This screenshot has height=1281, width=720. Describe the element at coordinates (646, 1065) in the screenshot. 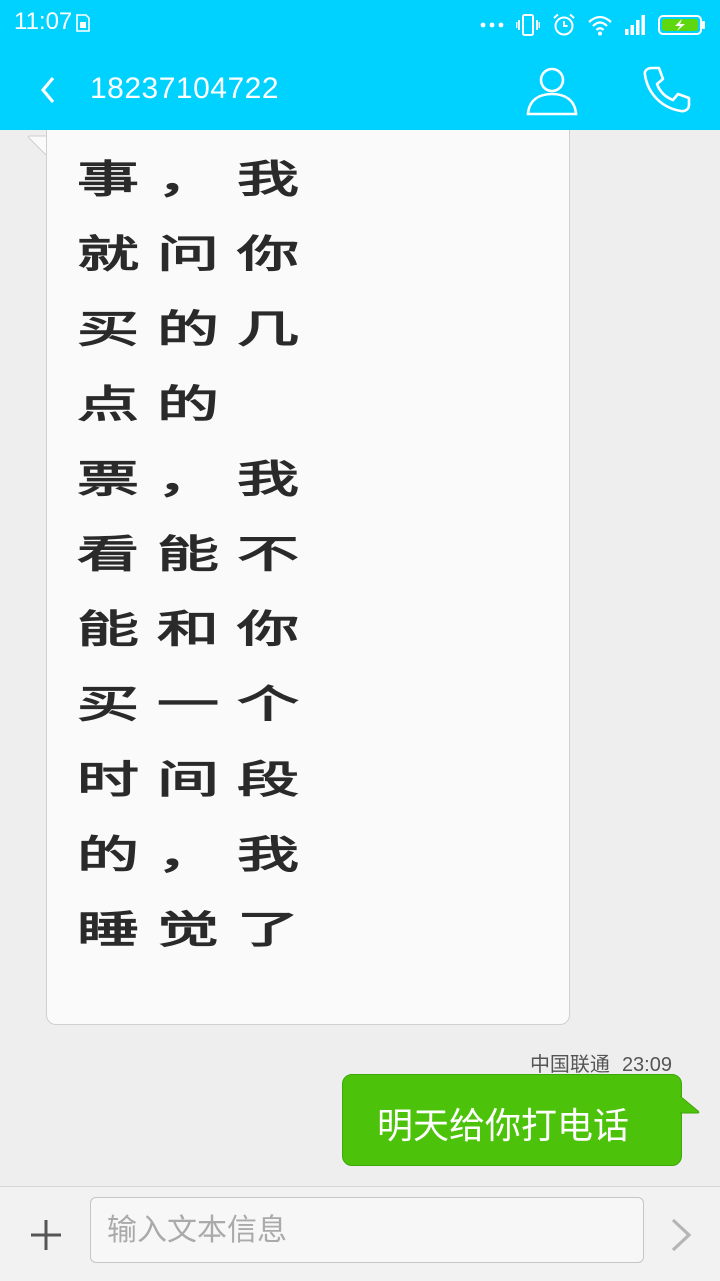

I see `message-time: 23:09` at that location.